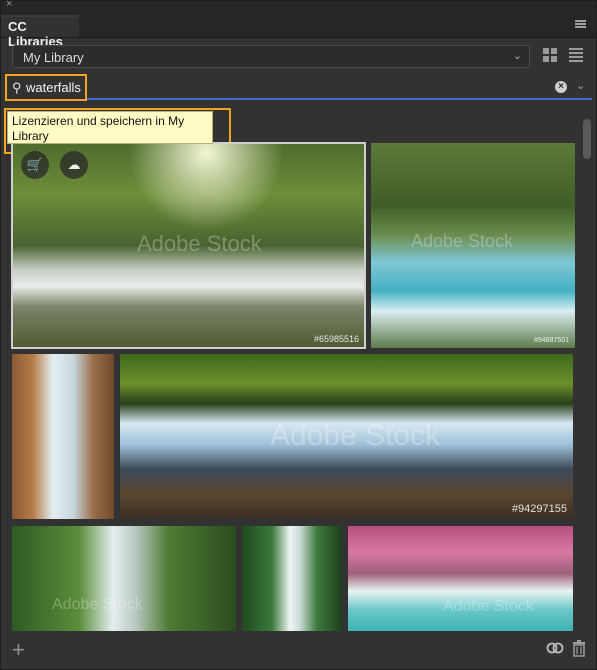 The height and width of the screenshot is (670, 597). I want to click on stock-id: #94887501, so click(551, 340).